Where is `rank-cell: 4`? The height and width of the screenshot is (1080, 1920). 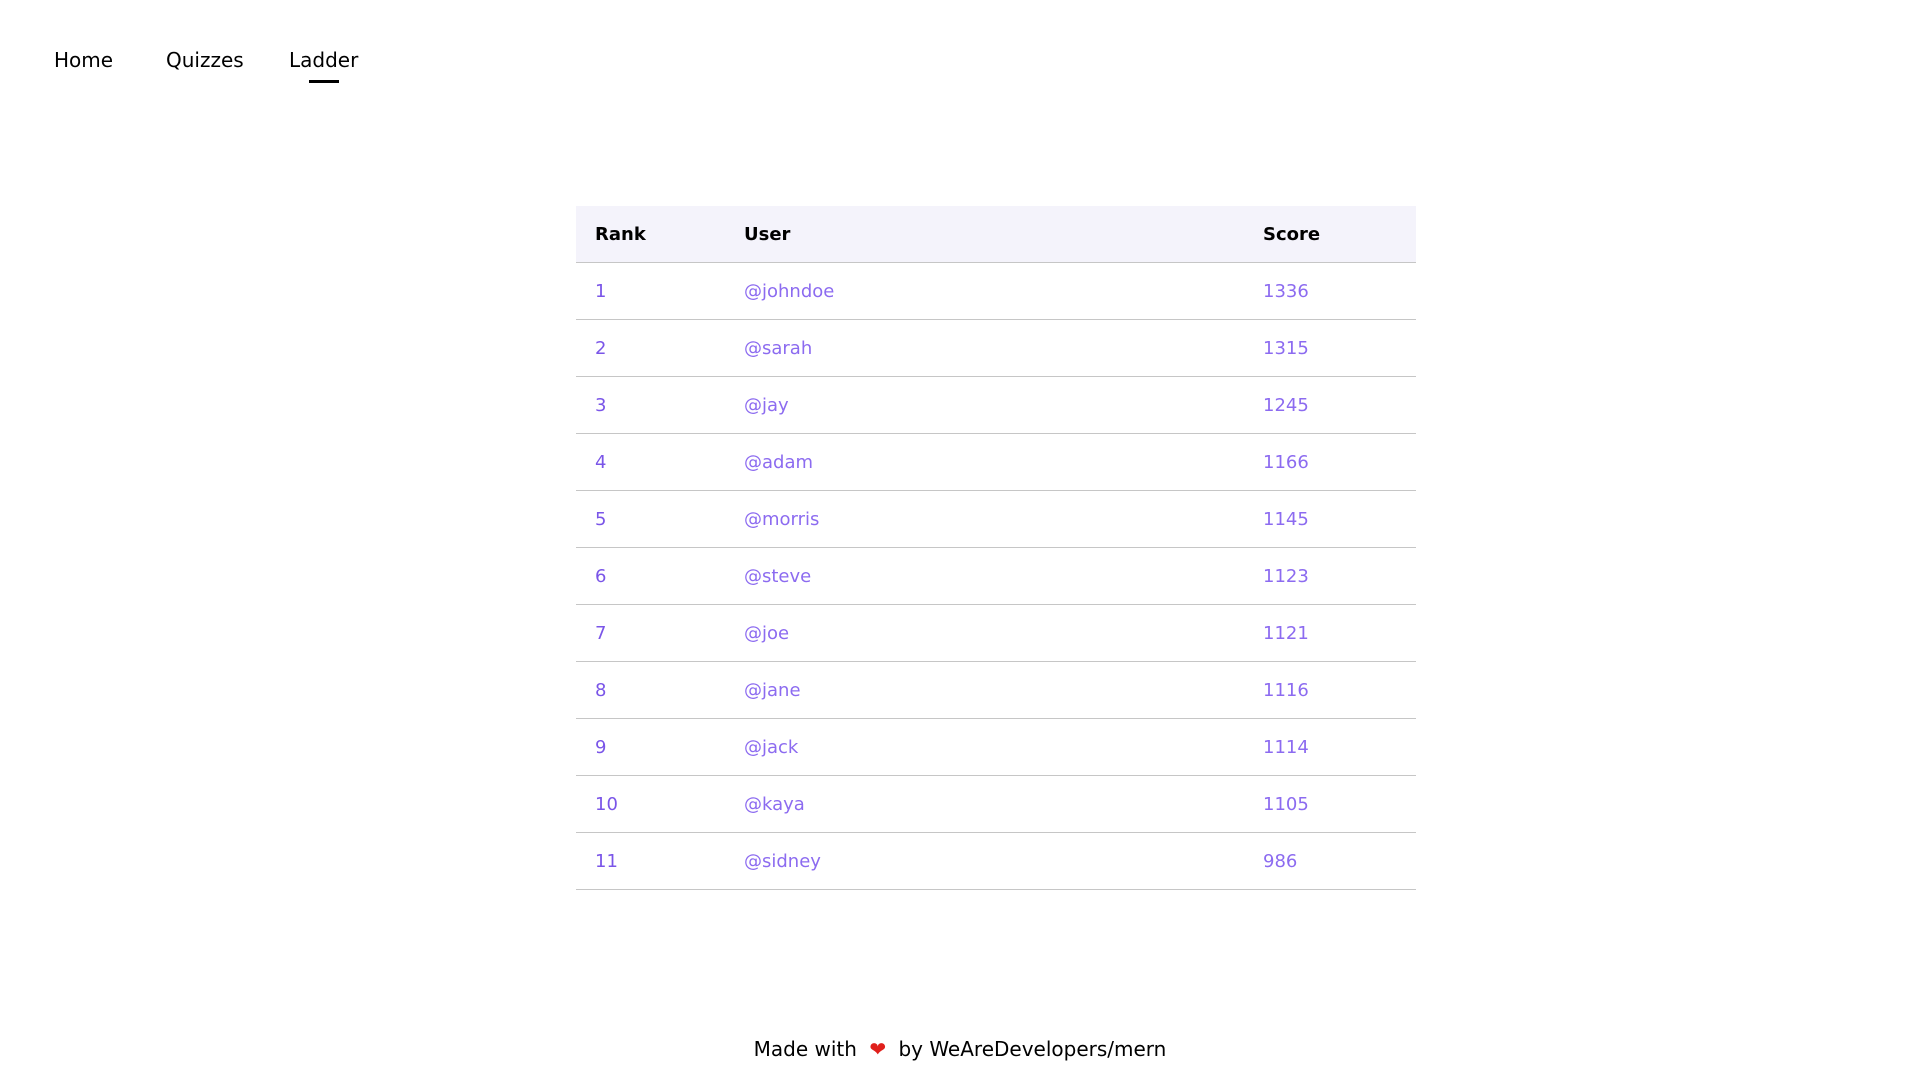 rank-cell: 4 is located at coordinates (660, 462).